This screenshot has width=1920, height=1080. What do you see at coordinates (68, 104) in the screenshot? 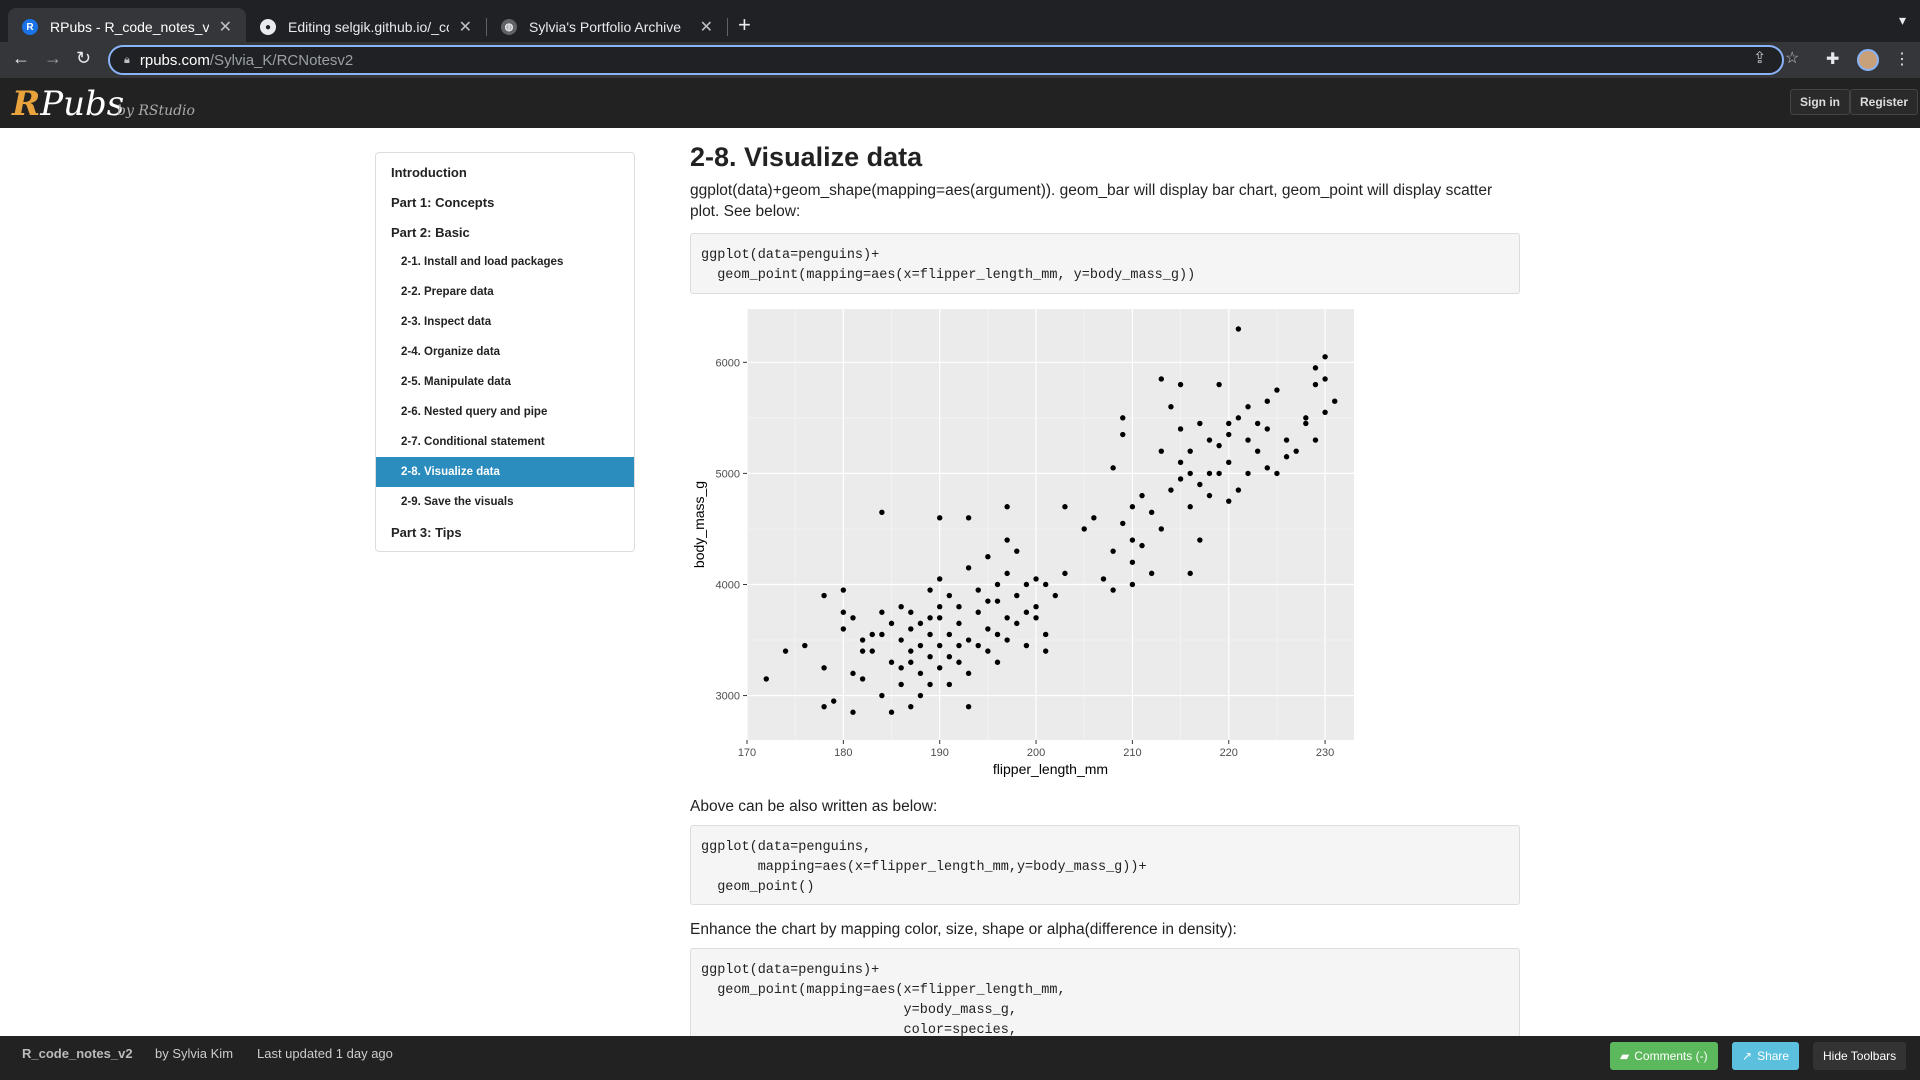
I see `rpubs-logo: RPubs` at bounding box center [68, 104].